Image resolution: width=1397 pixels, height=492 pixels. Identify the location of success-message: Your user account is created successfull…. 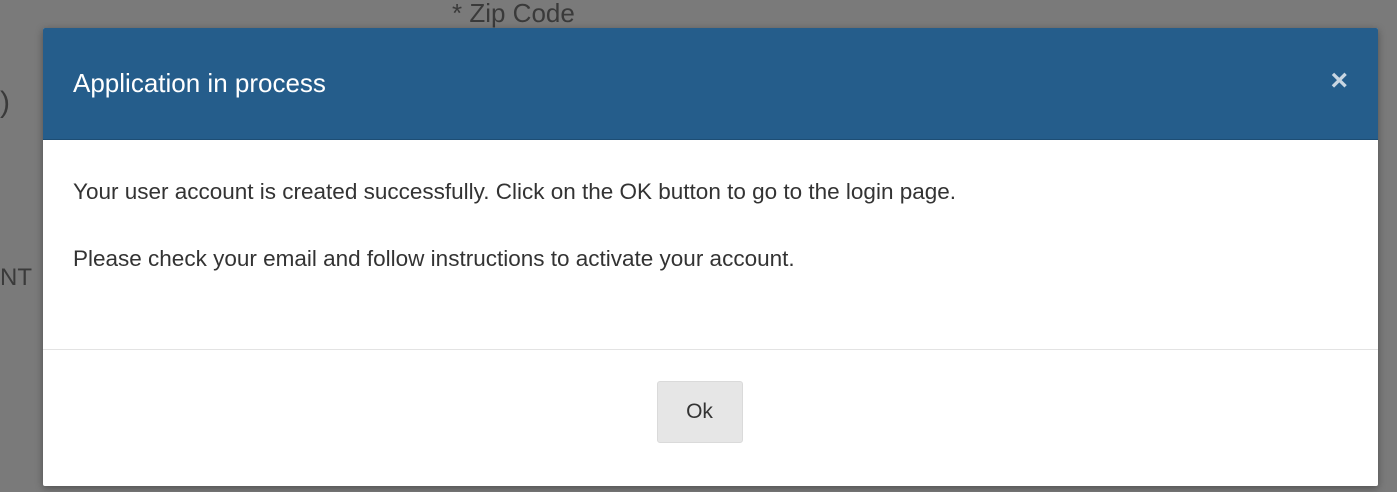
(515, 191).